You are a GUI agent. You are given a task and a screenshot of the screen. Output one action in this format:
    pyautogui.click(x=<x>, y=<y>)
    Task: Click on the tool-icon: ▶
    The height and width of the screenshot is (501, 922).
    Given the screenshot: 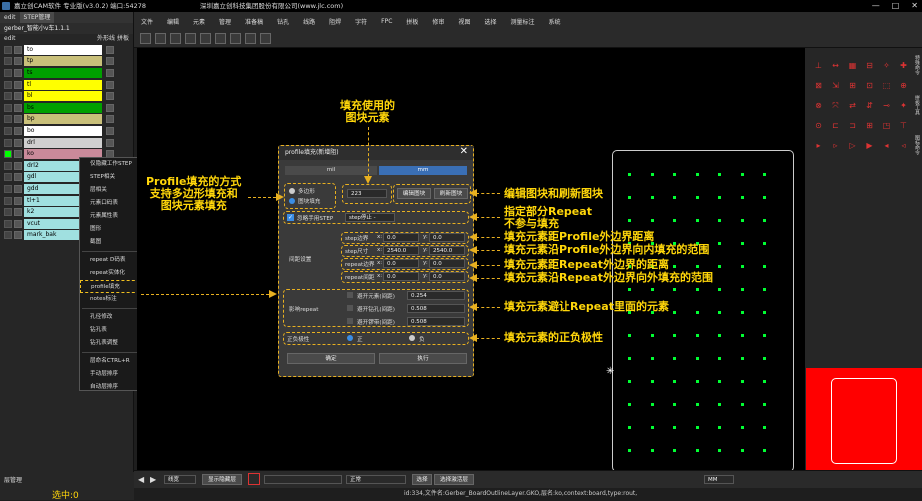 What is the action you would take?
    pyautogui.click(x=869, y=145)
    